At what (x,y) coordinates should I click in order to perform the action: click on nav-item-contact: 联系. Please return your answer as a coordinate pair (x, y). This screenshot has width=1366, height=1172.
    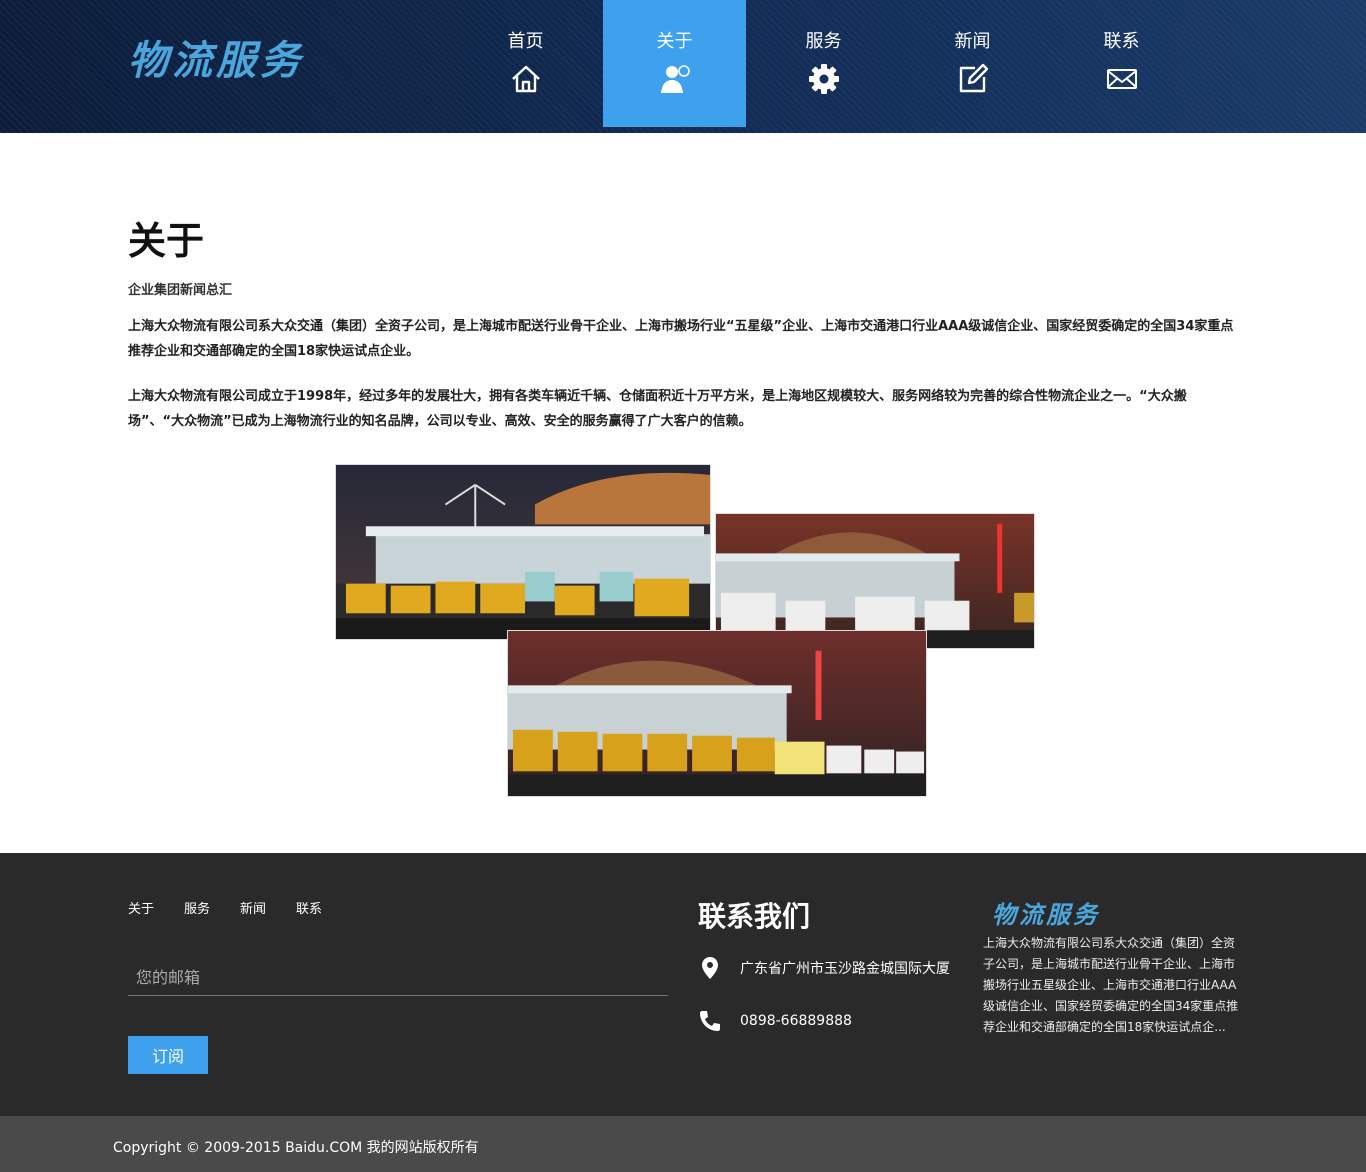
    Looking at the image, I should click on (1121, 63).